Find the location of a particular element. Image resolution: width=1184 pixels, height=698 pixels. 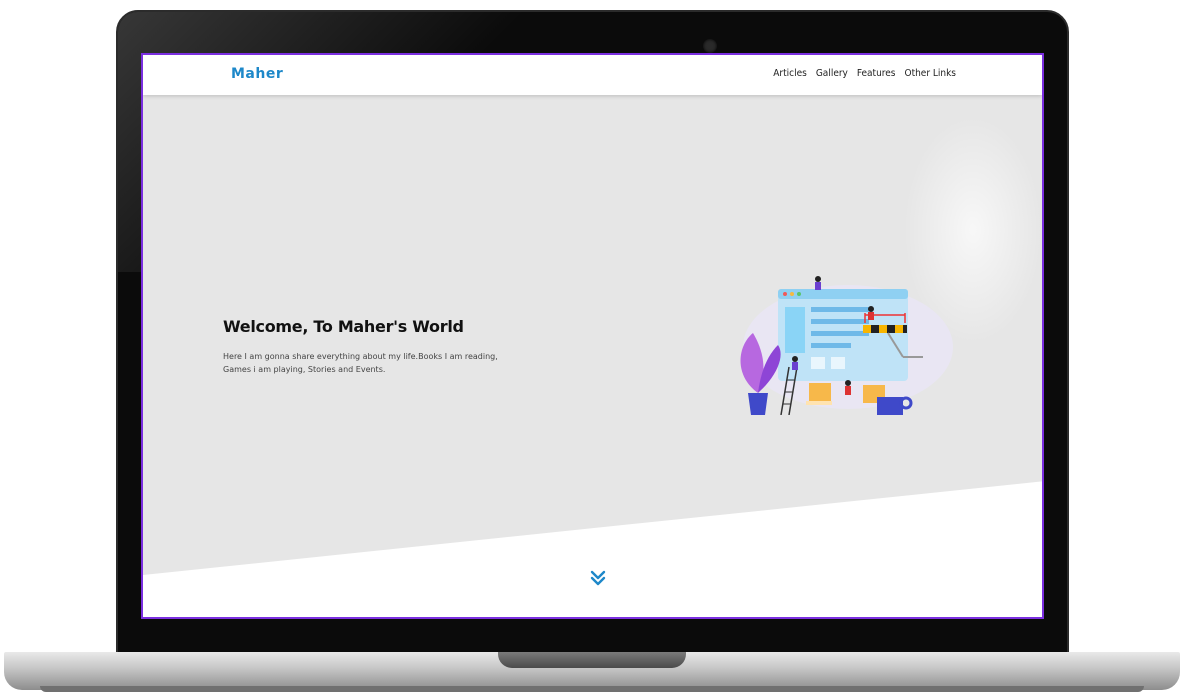

nav-features: Features is located at coordinates (876, 73).